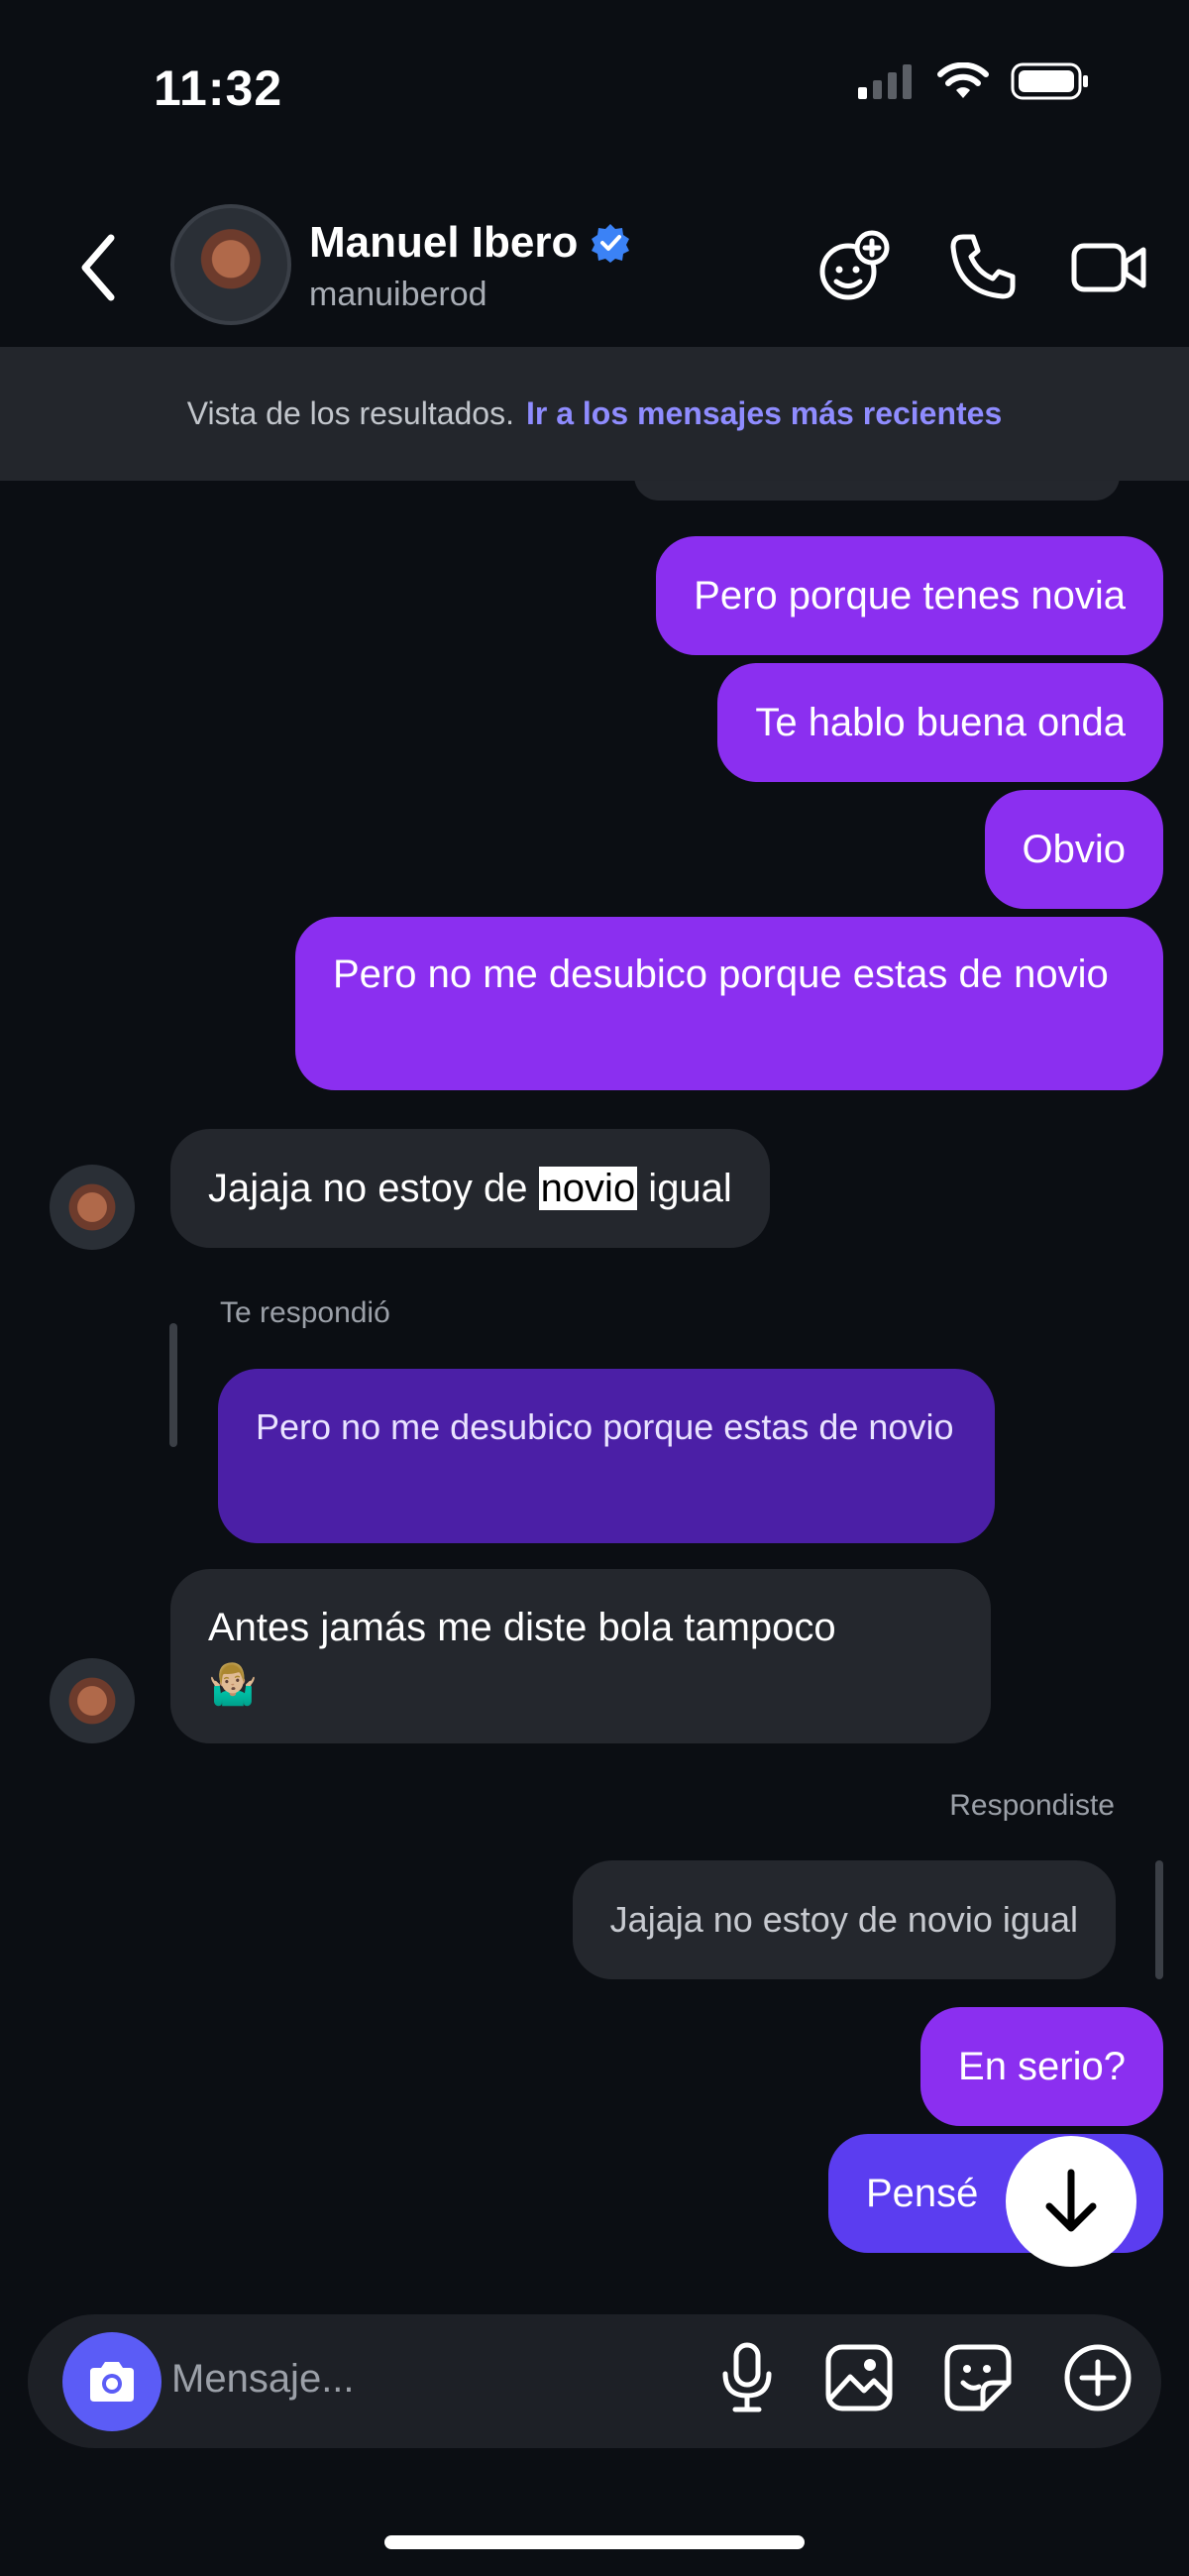 The height and width of the screenshot is (2576, 1189). Describe the element at coordinates (594, 2542) in the screenshot. I see `home-indicator` at that location.